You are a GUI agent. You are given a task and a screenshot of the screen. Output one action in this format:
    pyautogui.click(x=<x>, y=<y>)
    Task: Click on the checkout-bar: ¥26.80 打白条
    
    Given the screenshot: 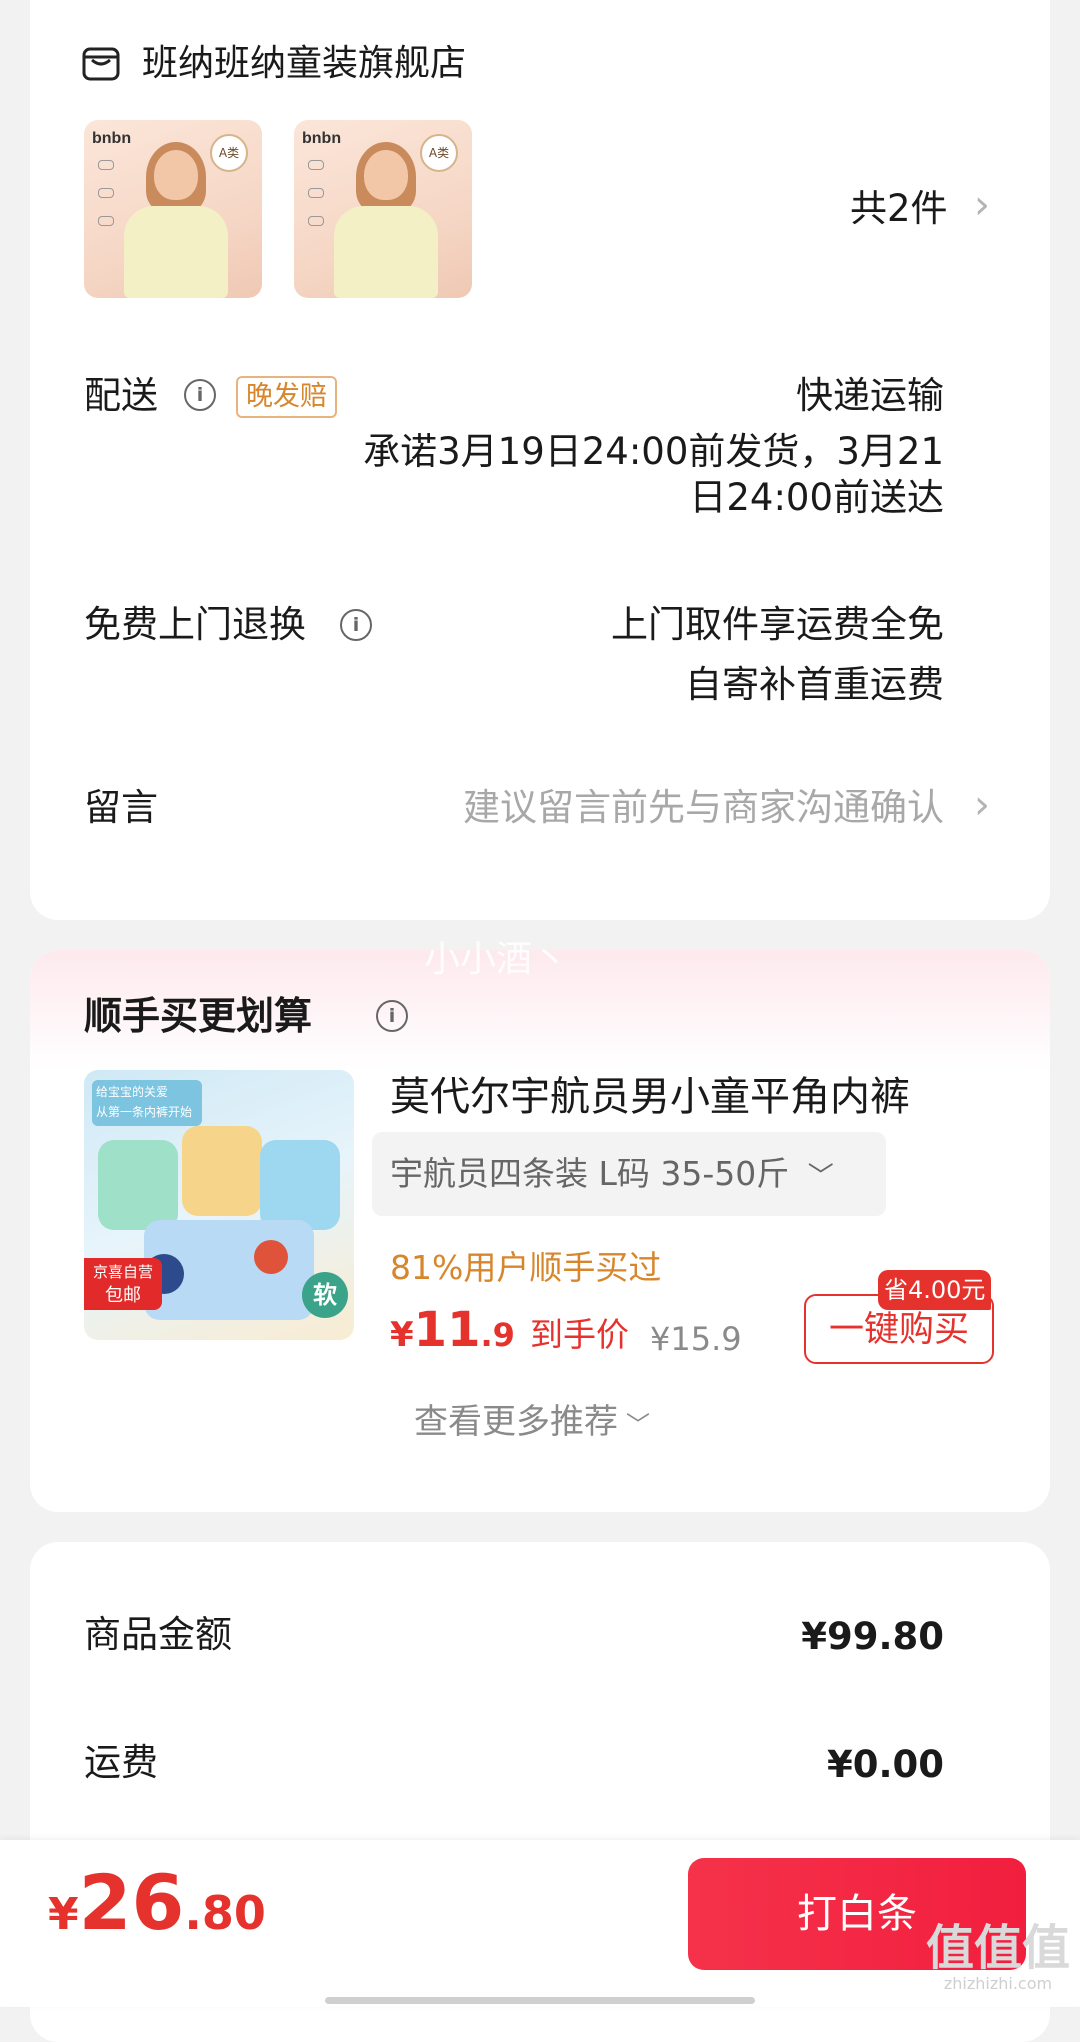 What is the action you would take?
    pyautogui.click(x=540, y=1923)
    